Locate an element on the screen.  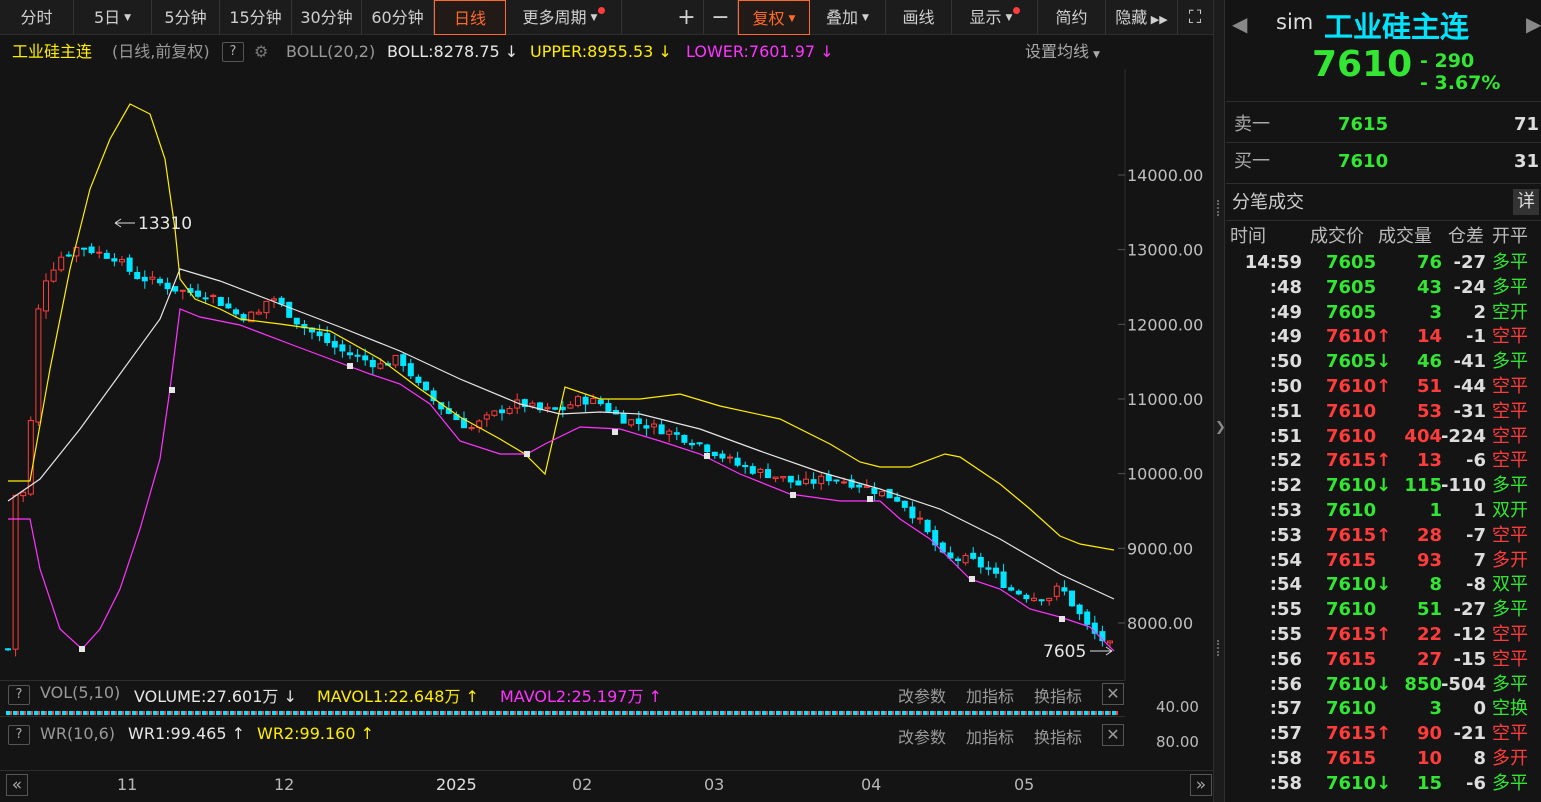
hide-panel-button: 隐藏 ▶▶ is located at coordinates (1142, 17).